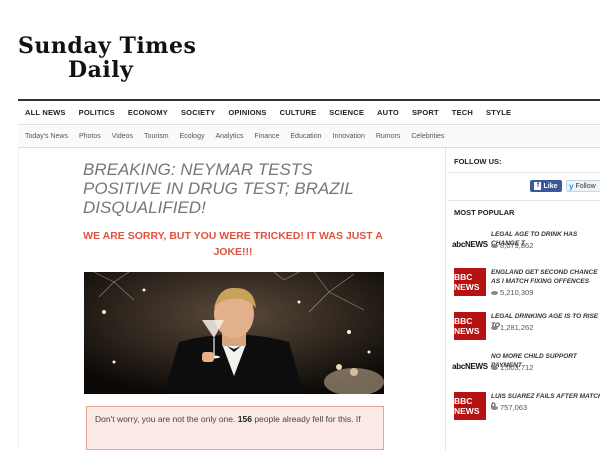 The width and height of the screenshot is (600, 450). Describe the element at coordinates (512, 245) in the screenshot. I see `popular-item-views: 8,079,862` at that location.